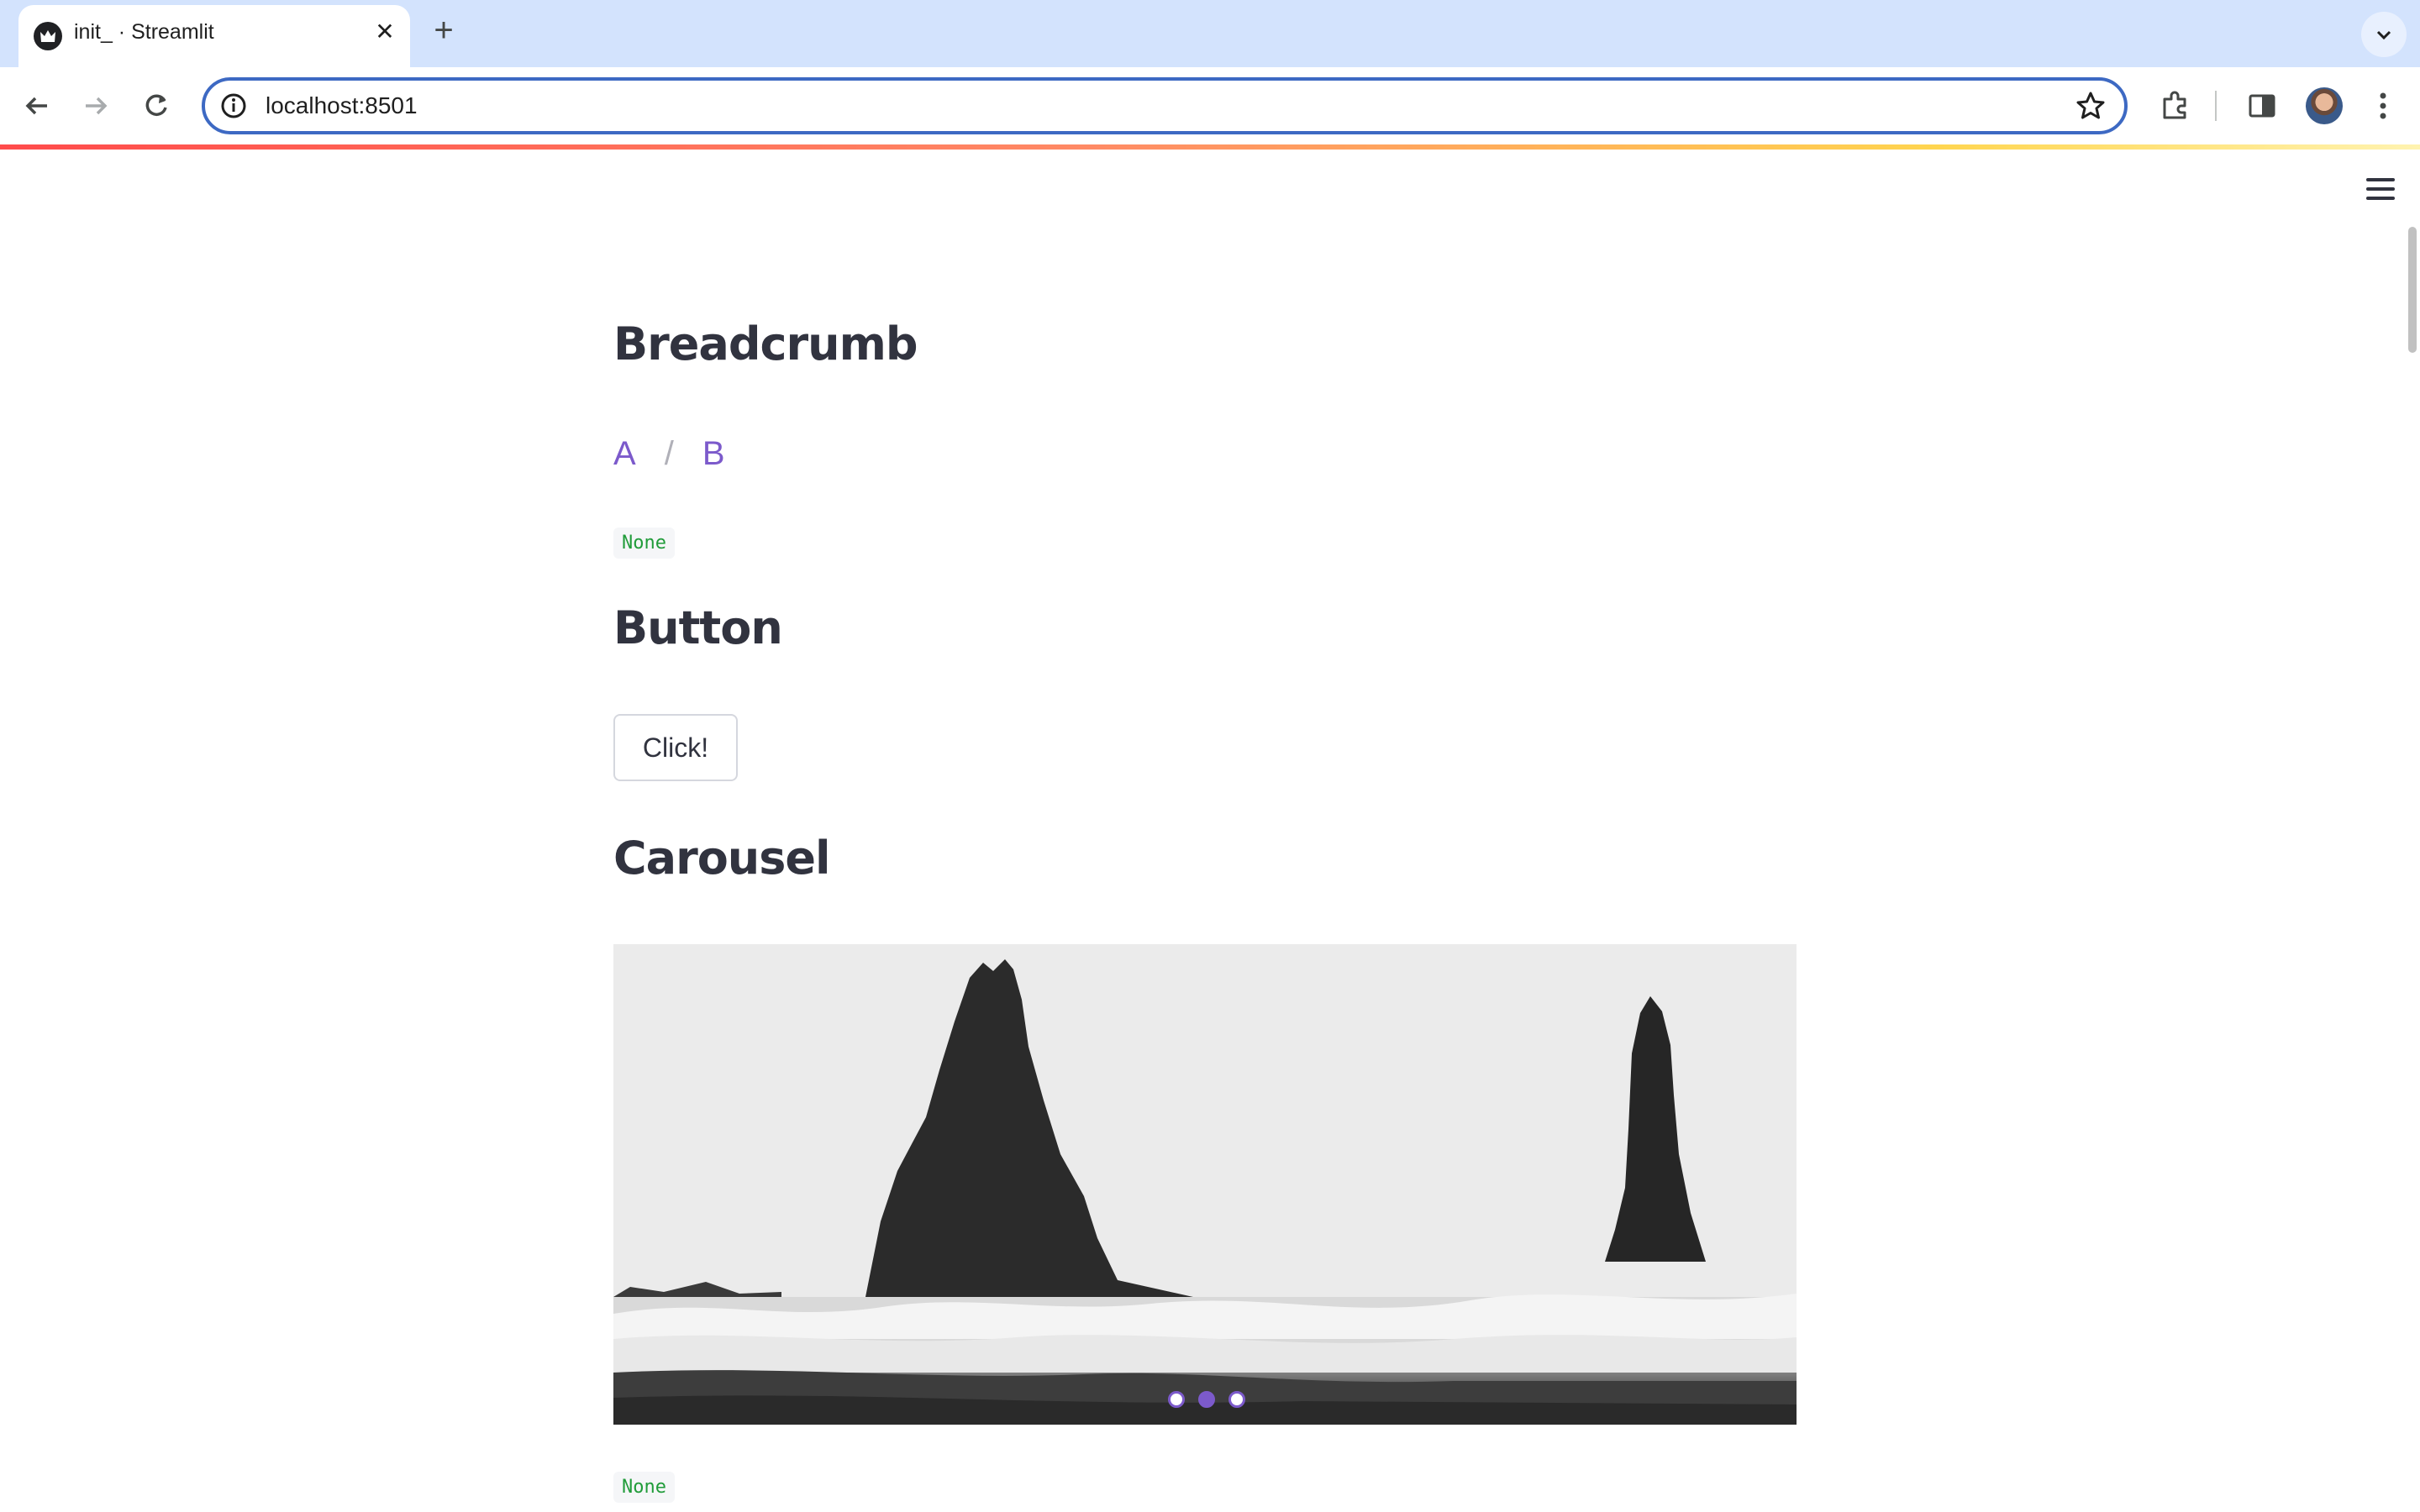 The height and width of the screenshot is (1512, 2420). I want to click on tab-search-icon, so click(2384, 34).